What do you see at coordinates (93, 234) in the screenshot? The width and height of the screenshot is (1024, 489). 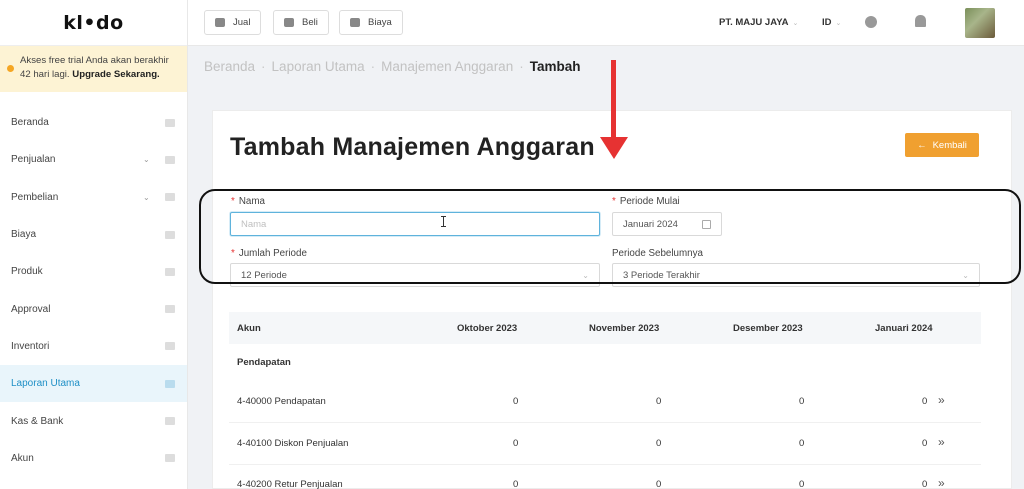 I see `sidebar-item-biaya: Biaya` at bounding box center [93, 234].